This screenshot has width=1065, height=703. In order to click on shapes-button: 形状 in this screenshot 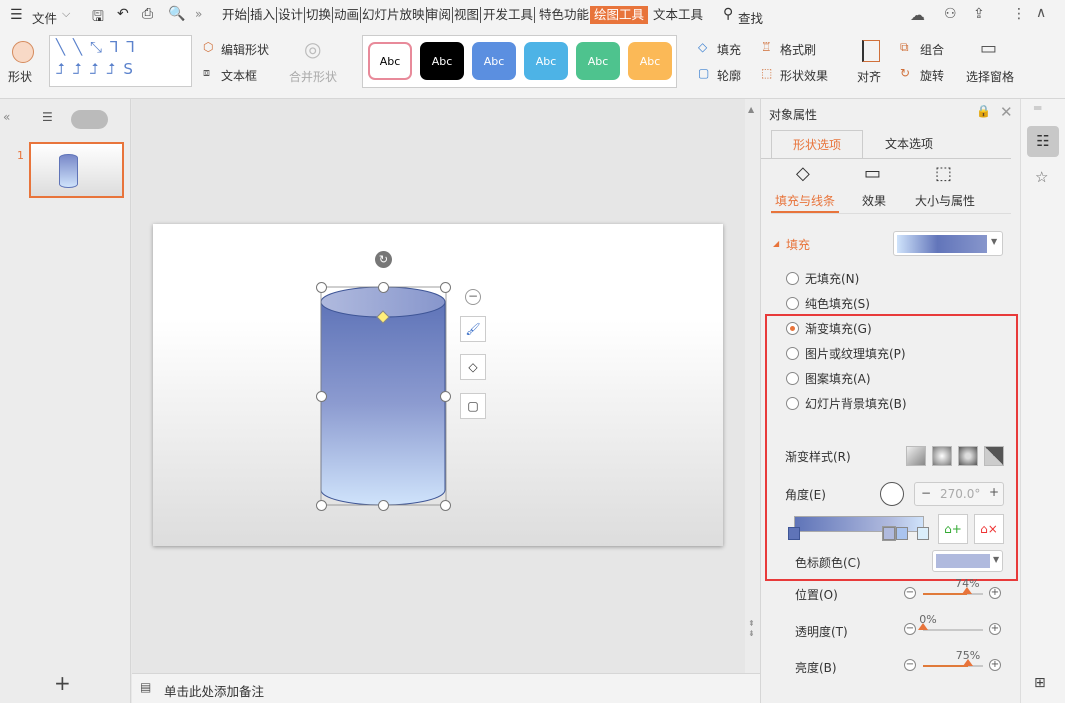, I will do `click(20, 76)`.